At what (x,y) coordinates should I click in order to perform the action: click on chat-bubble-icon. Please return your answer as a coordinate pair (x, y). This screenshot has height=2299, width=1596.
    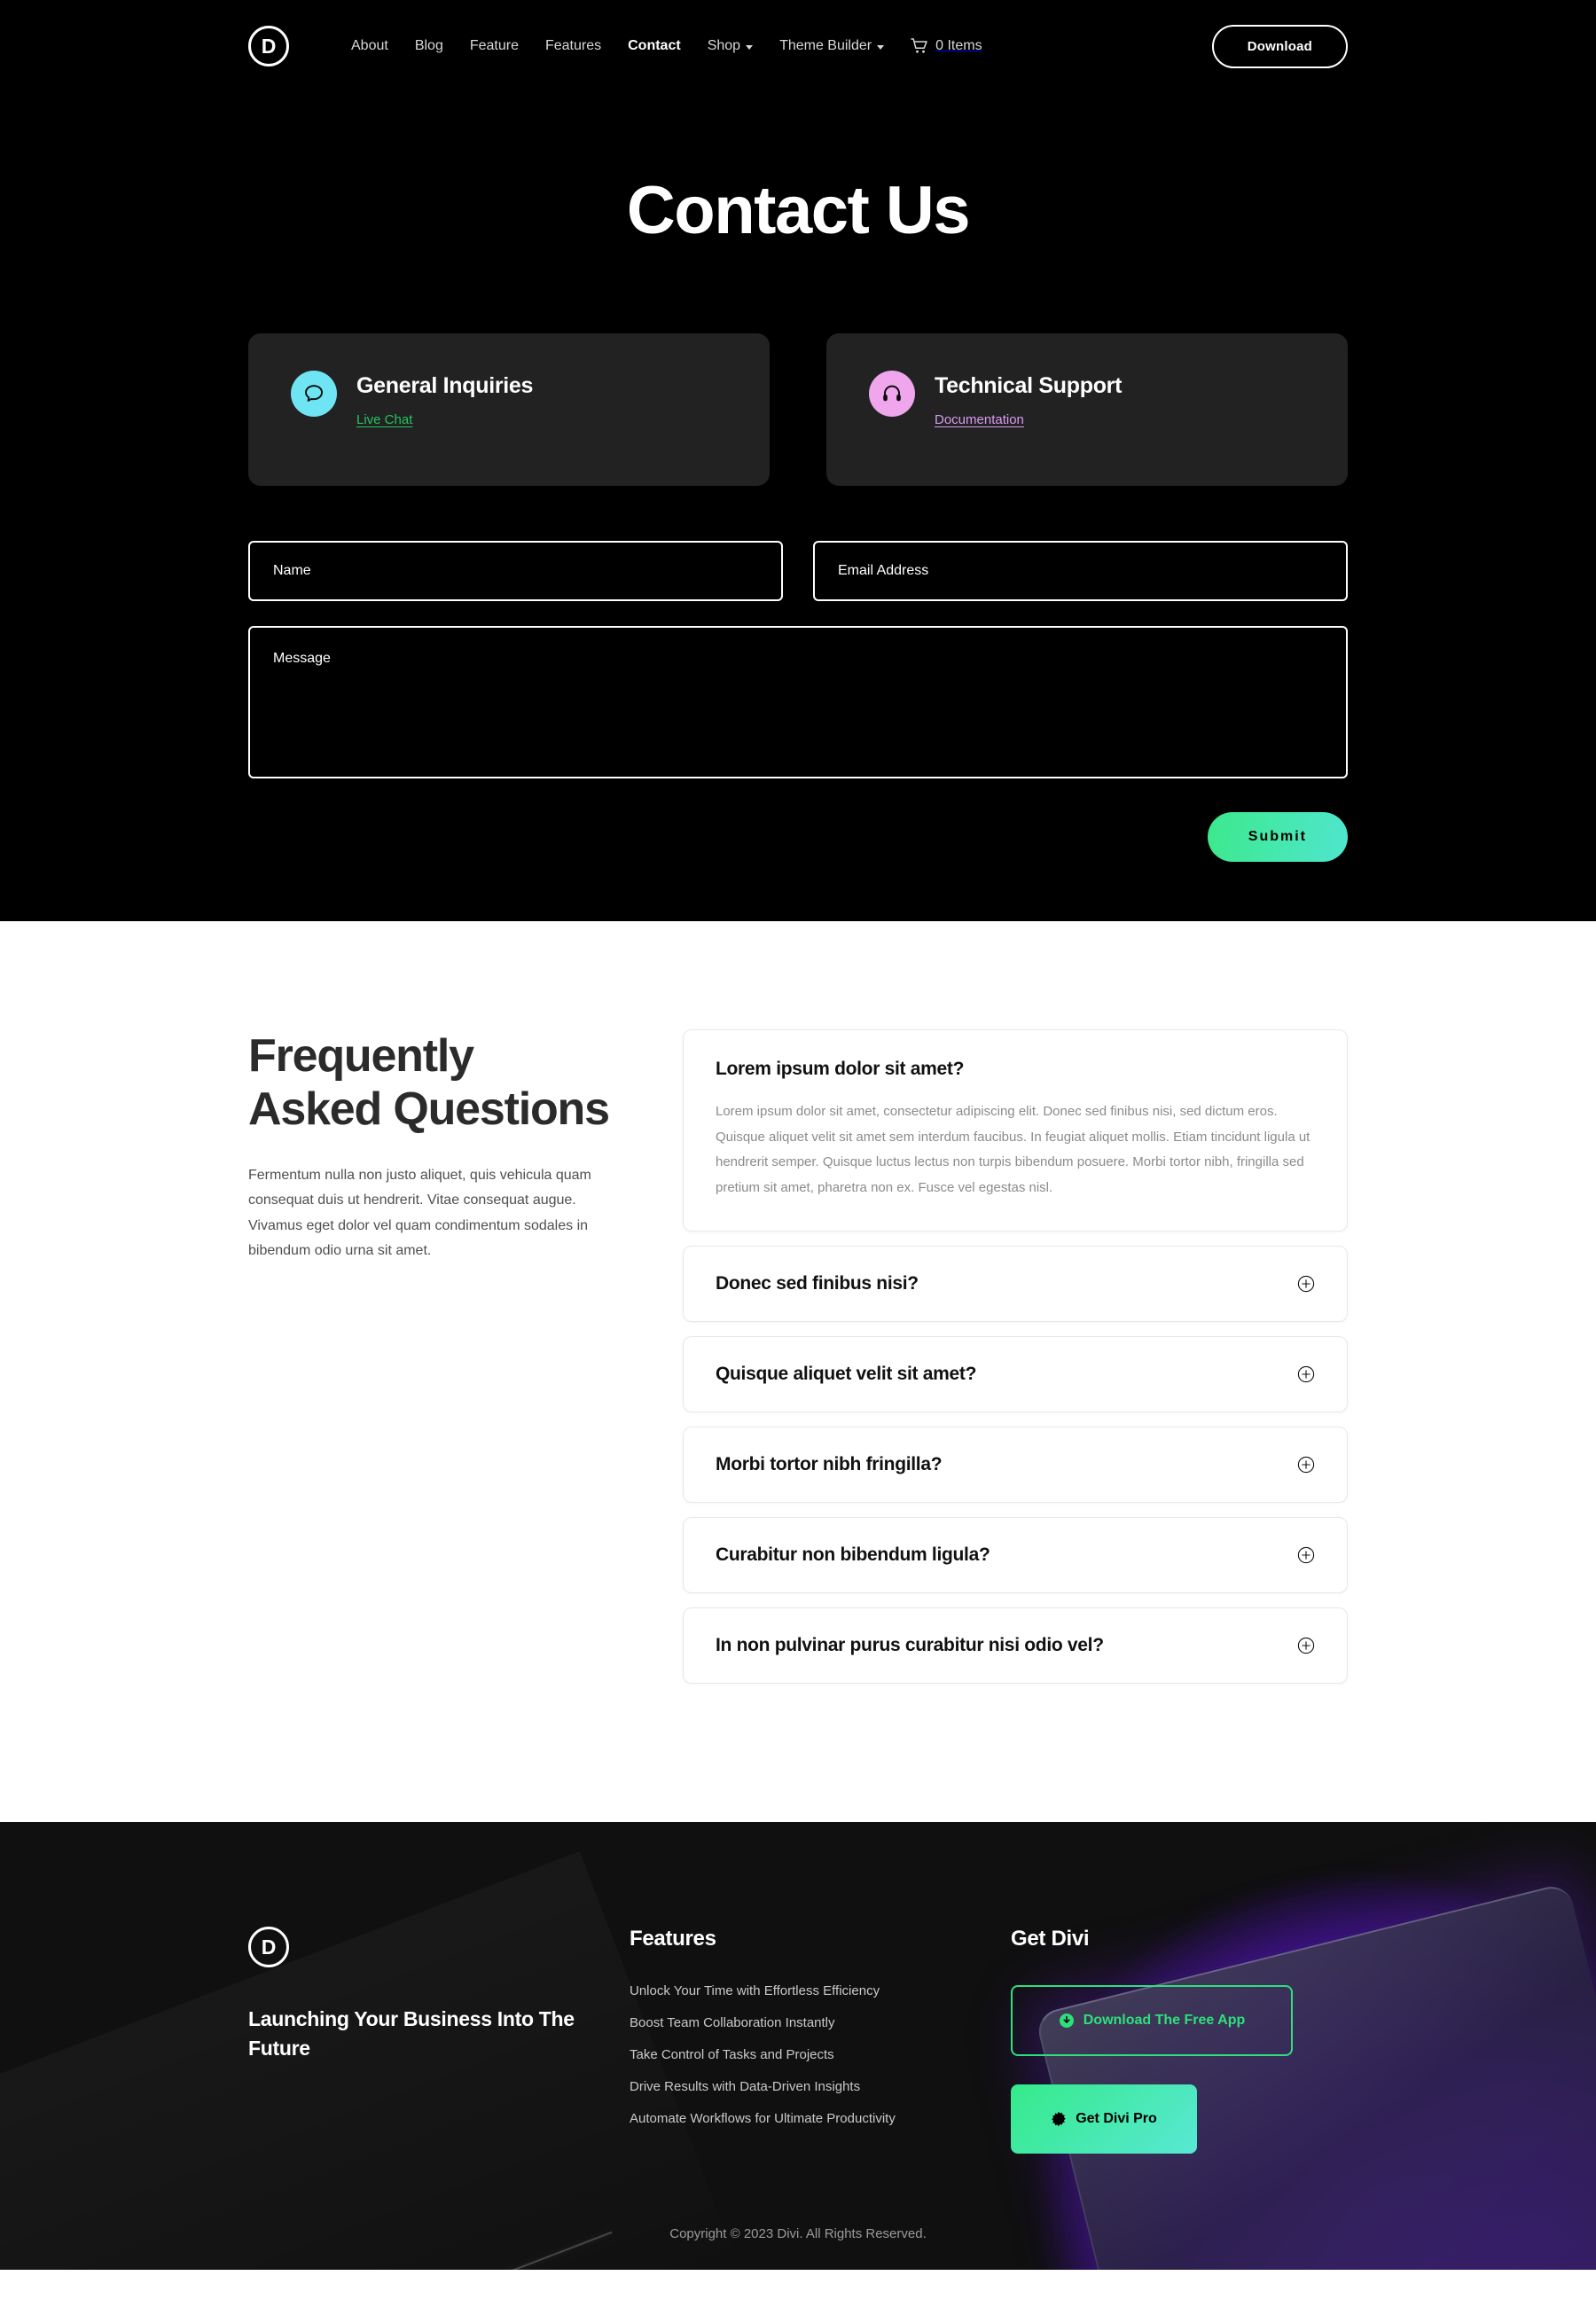
    Looking at the image, I should click on (314, 394).